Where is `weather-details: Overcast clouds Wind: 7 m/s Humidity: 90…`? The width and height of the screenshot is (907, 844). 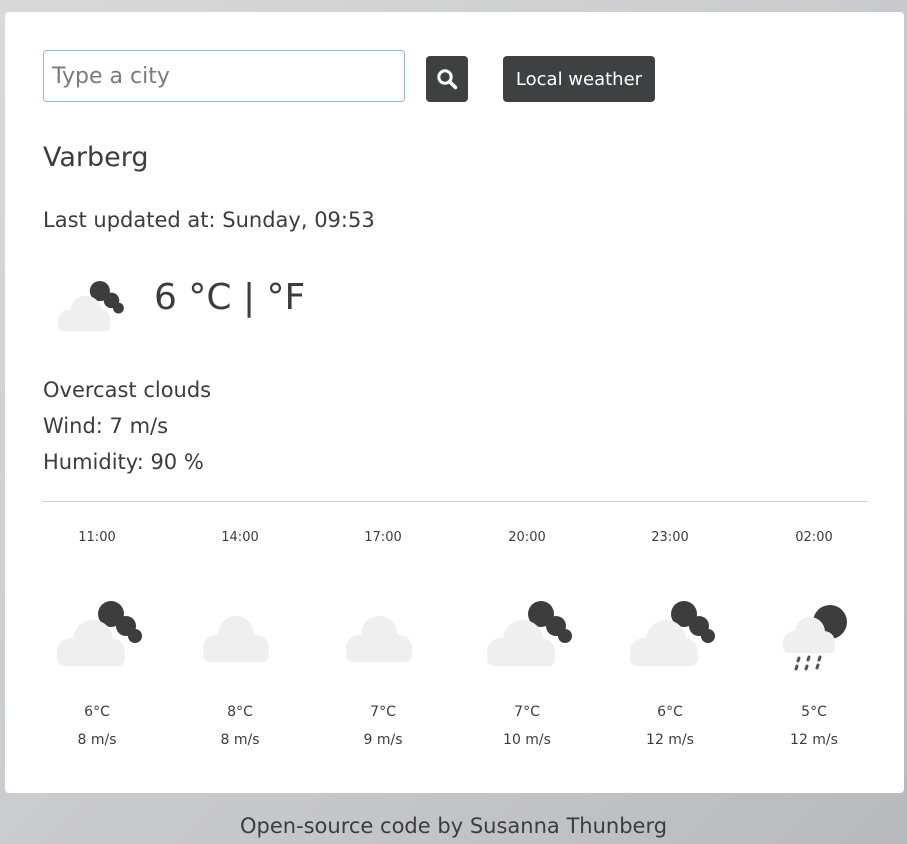
weather-details: Overcast clouds Wind: 7 m/s Humidity: 90… is located at coordinates (127, 426).